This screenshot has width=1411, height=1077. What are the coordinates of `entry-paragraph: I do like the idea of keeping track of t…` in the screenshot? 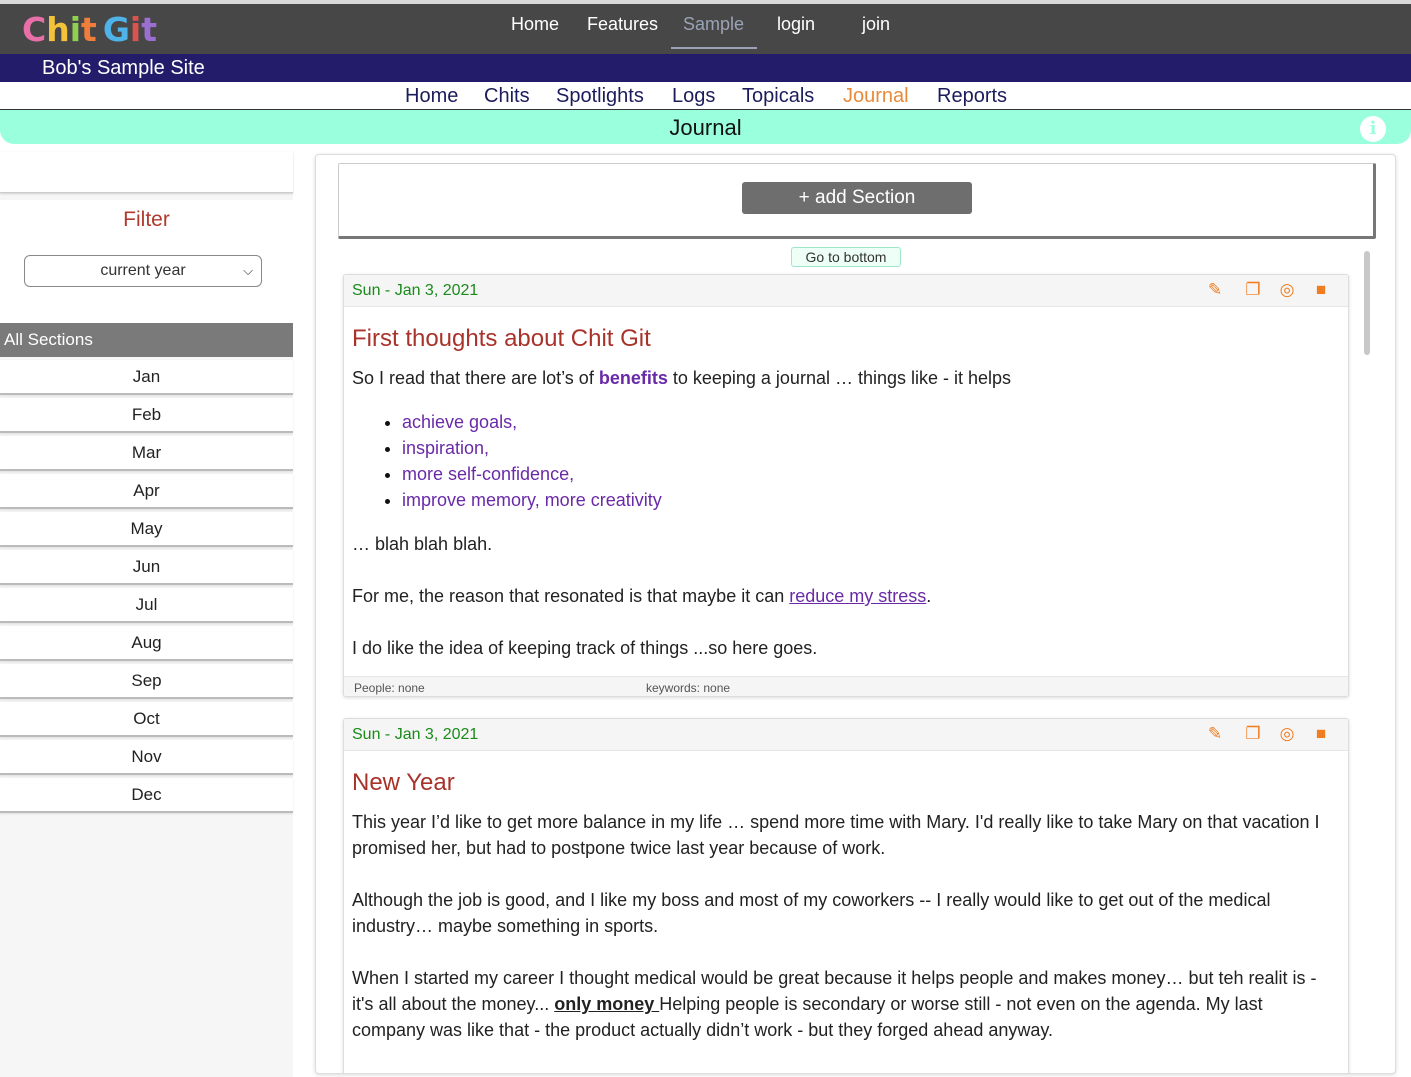 It's located at (585, 648).